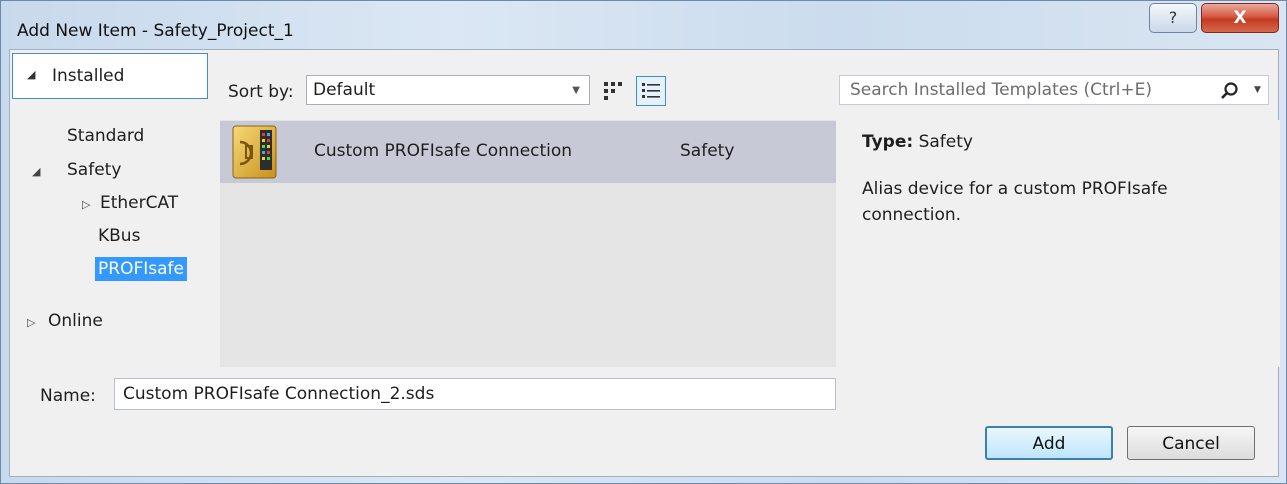 The width and height of the screenshot is (1287, 484). I want to click on installed-label: Installed, so click(88, 76).